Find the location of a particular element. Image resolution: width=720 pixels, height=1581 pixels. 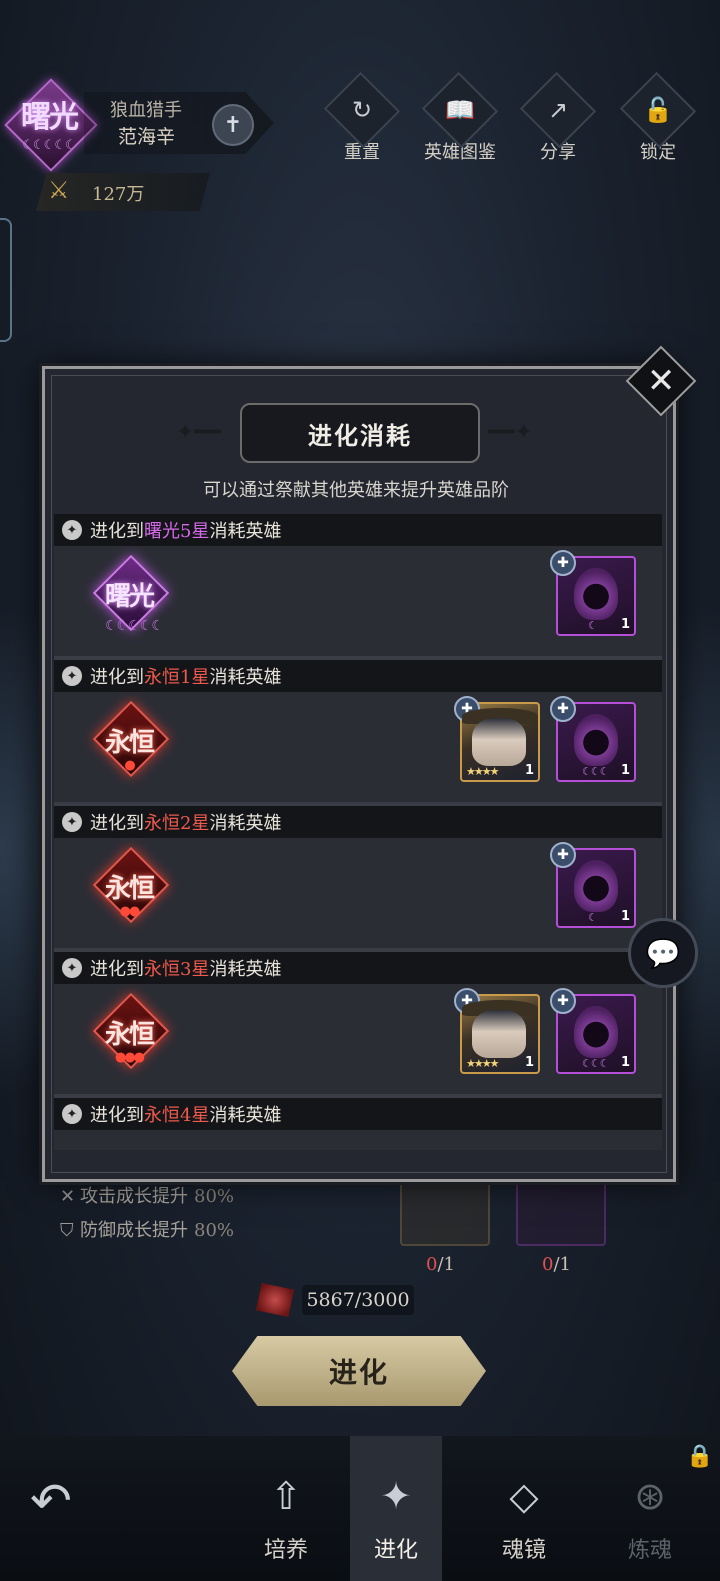

star-marks: ● is located at coordinates (129, 765).